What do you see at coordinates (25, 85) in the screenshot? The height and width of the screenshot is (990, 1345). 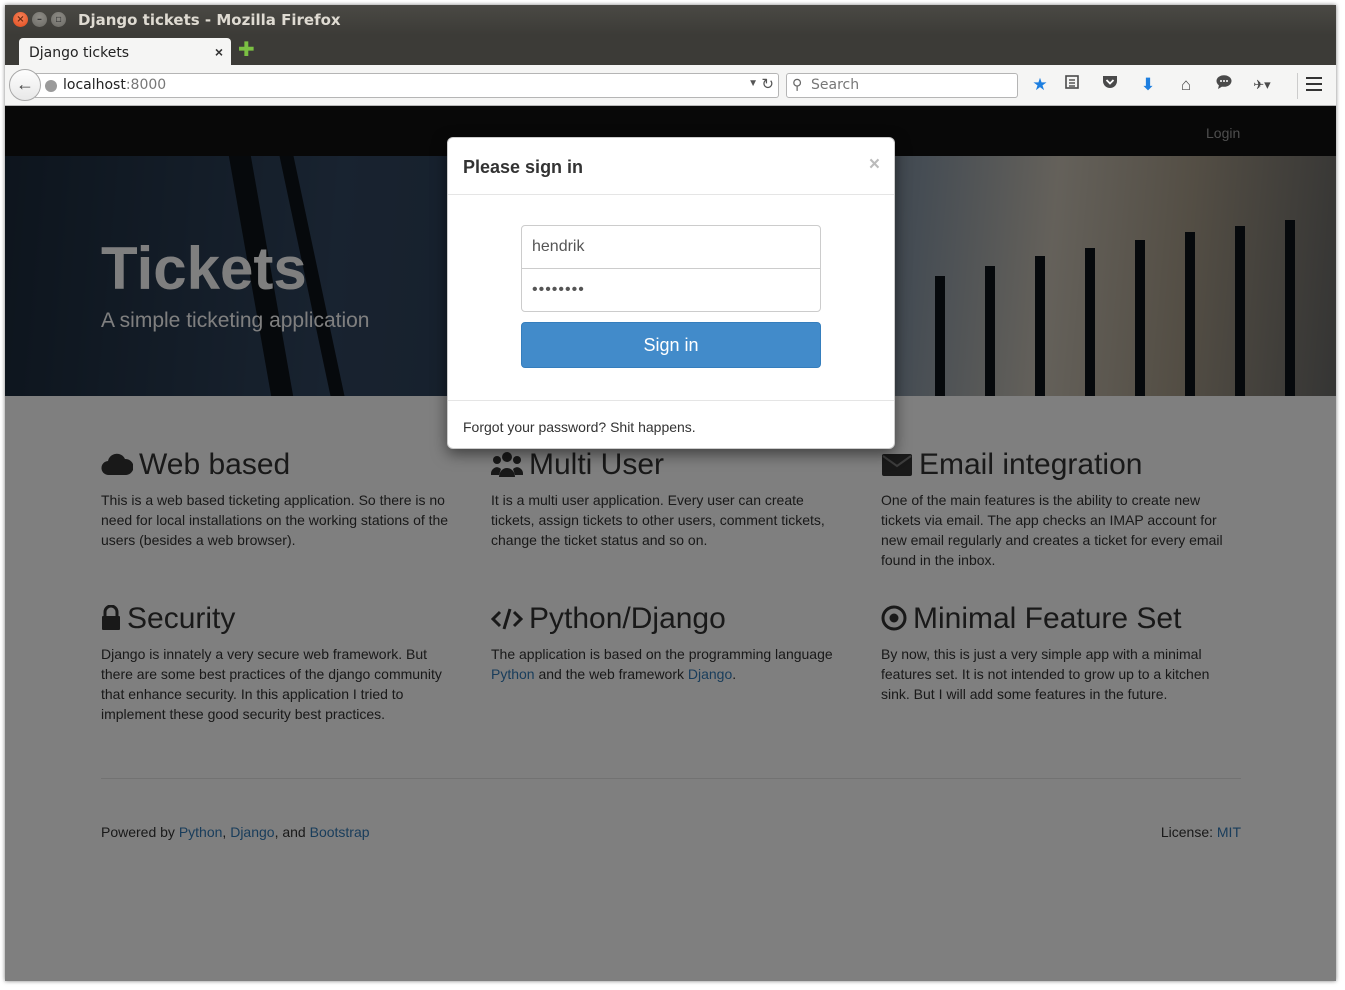 I see `back-icon: ←` at bounding box center [25, 85].